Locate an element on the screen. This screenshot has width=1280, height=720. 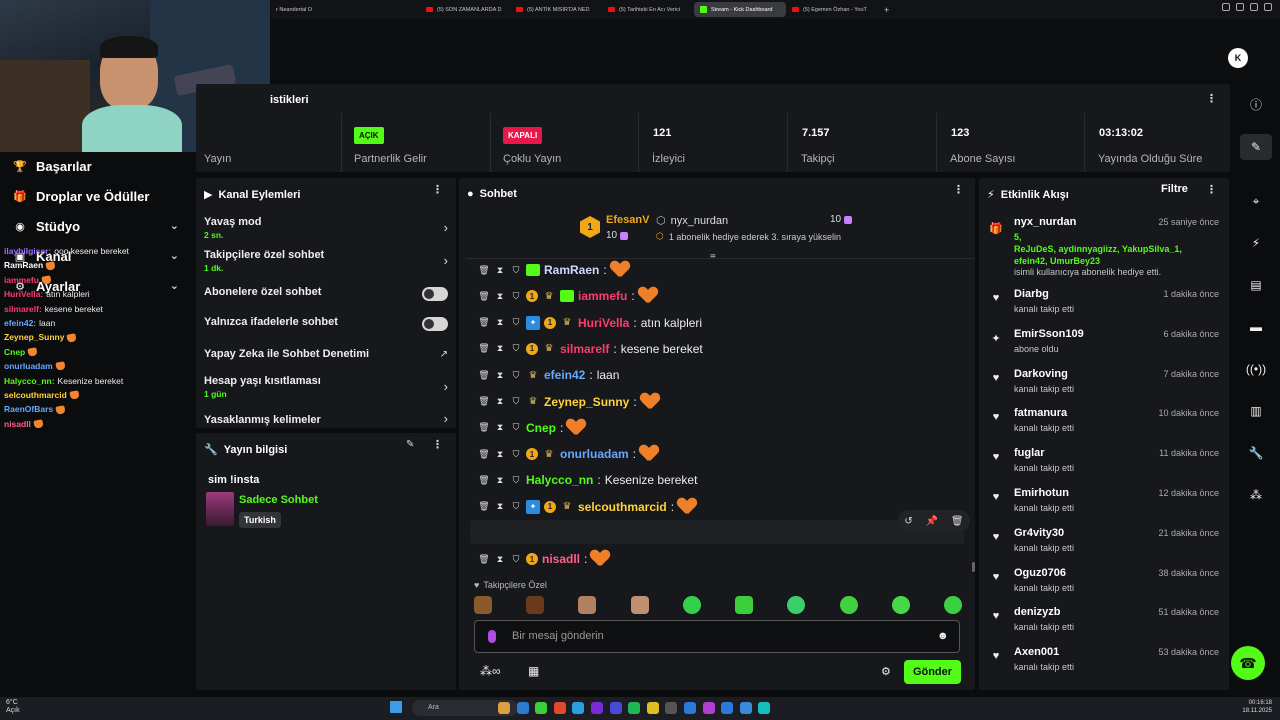
chat-message: 🗑 ⧗ ⛉ ♛ Zeynep_Sunny: is located at coordinates (568, 402).